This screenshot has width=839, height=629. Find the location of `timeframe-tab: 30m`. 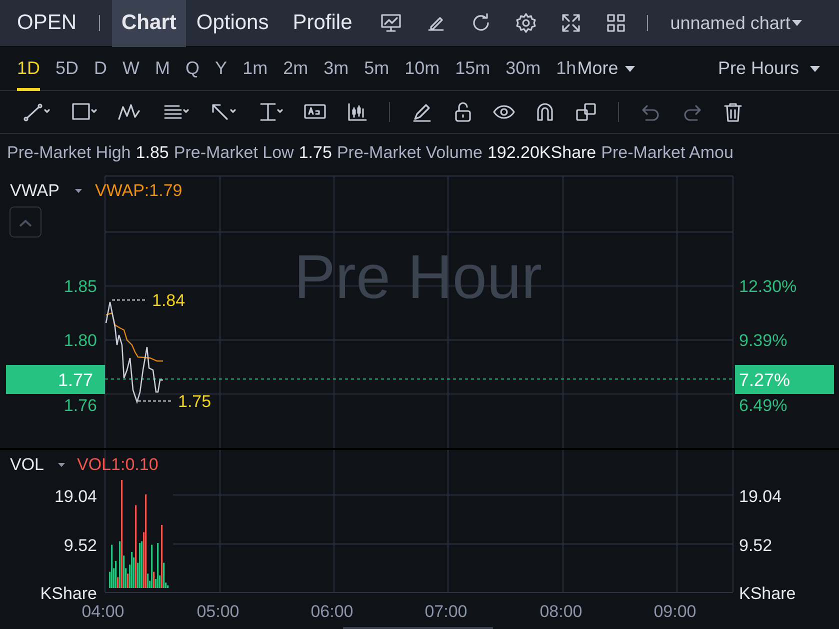

timeframe-tab: 30m is located at coordinates (523, 68).